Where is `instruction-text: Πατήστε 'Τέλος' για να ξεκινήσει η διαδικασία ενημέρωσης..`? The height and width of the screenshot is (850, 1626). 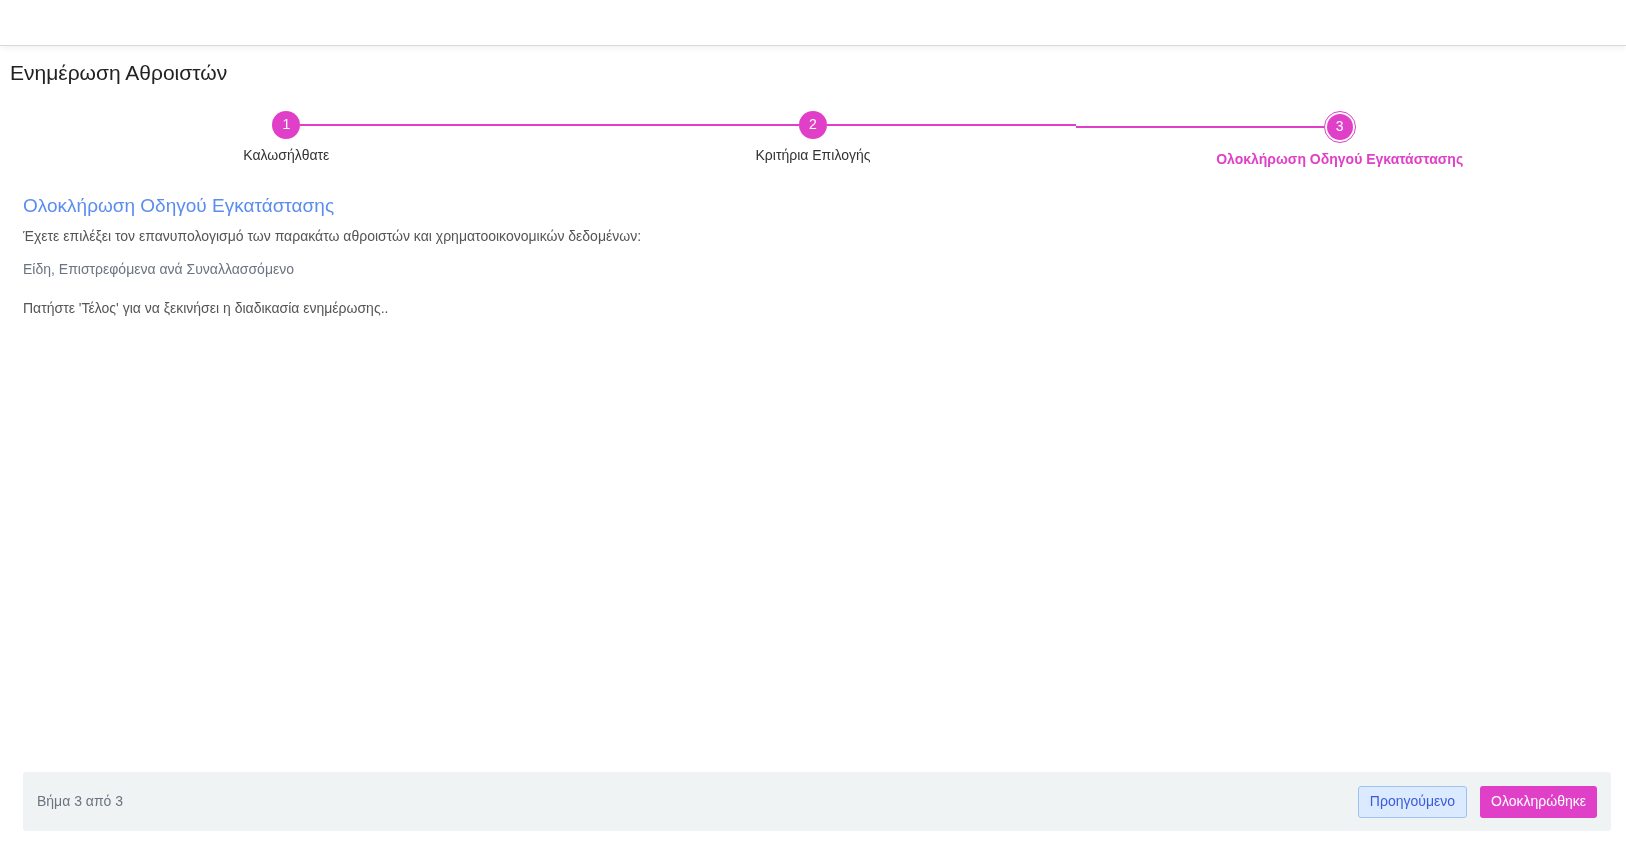 instruction-text: Πατήστε 'Τέλος' για να ξεκινήσει η διαδικασία ενημέρωσης.. is located at coordinates (206, 308).